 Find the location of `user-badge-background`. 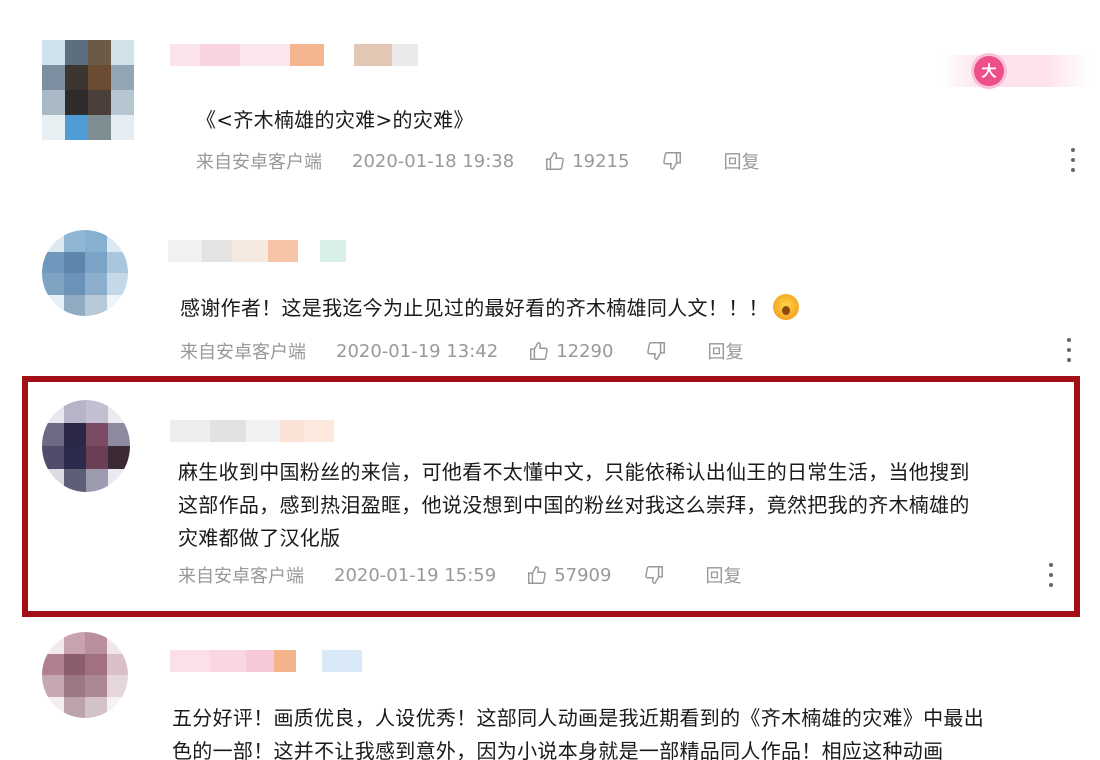

user-badge-background is located at coordinates (1015, 71).